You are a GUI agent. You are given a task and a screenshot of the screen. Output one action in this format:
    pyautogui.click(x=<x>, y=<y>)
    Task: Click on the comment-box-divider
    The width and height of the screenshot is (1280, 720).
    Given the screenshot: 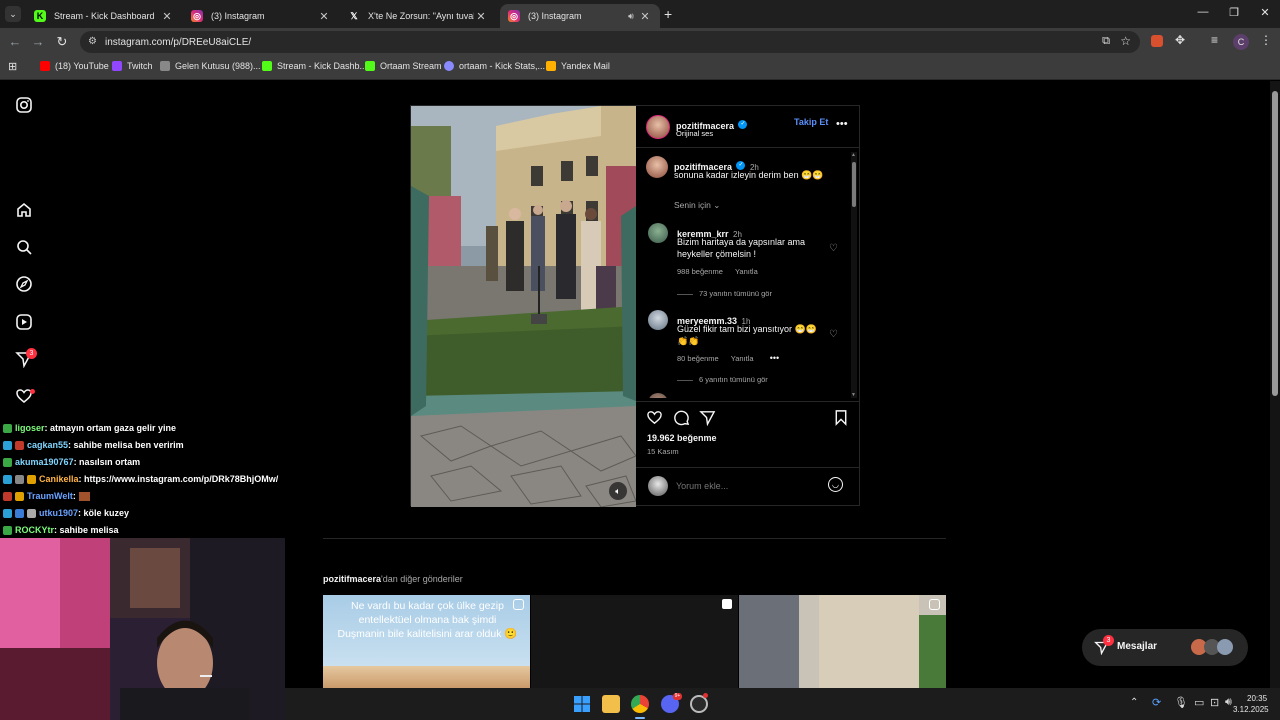 What is the action you would take?
    pyautogui.click(x=748, y=467)
    